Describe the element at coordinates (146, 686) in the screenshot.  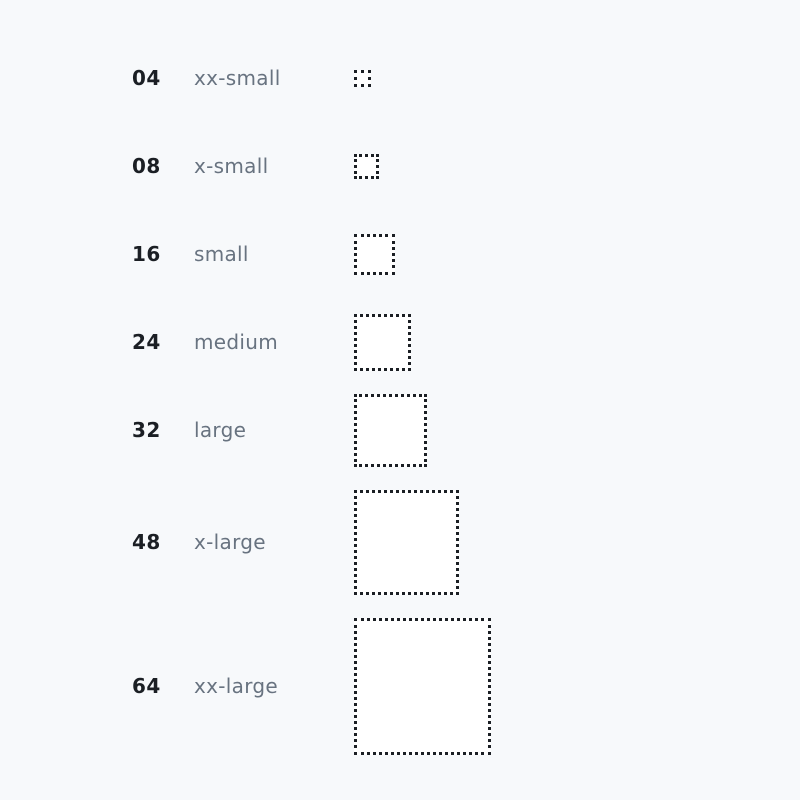
I see `size-value: 64` at that location.